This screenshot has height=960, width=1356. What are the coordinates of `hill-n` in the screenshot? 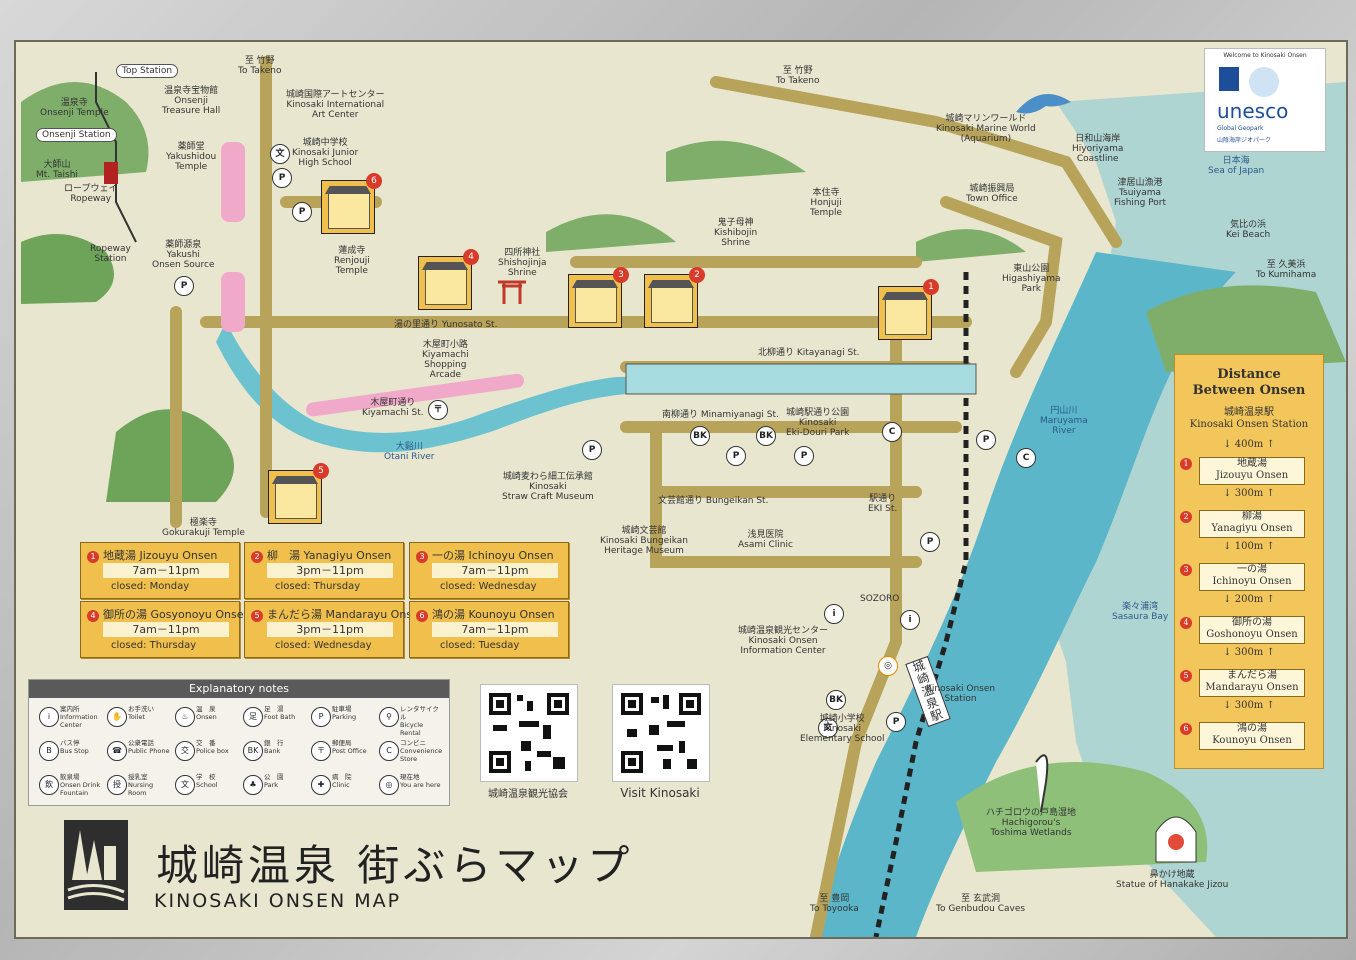 It's located at (736, 161).